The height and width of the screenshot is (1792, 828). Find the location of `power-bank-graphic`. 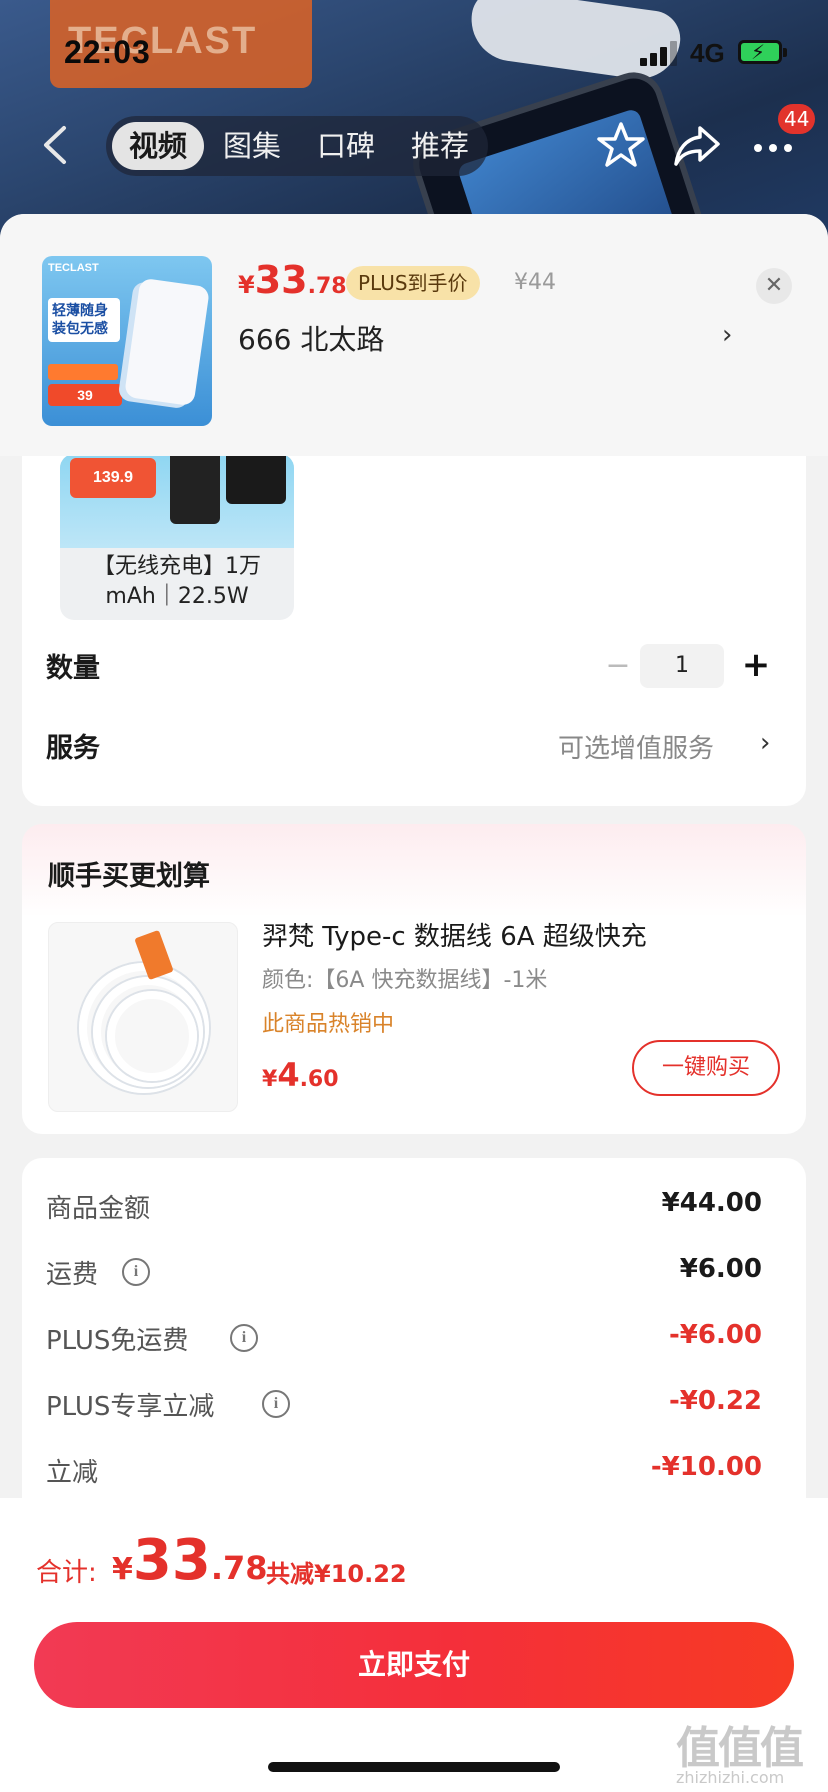

power-bank-graphic is located at coordinates (167, 342).